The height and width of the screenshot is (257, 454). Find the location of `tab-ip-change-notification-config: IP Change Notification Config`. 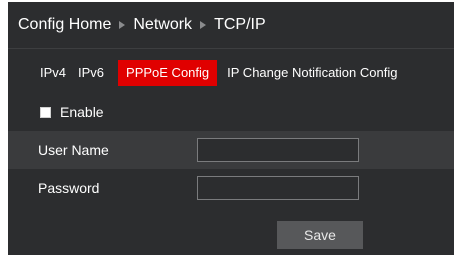

tab-ip-change-notification-config: IP Change Notification Config is located at coordinates (312, 73).